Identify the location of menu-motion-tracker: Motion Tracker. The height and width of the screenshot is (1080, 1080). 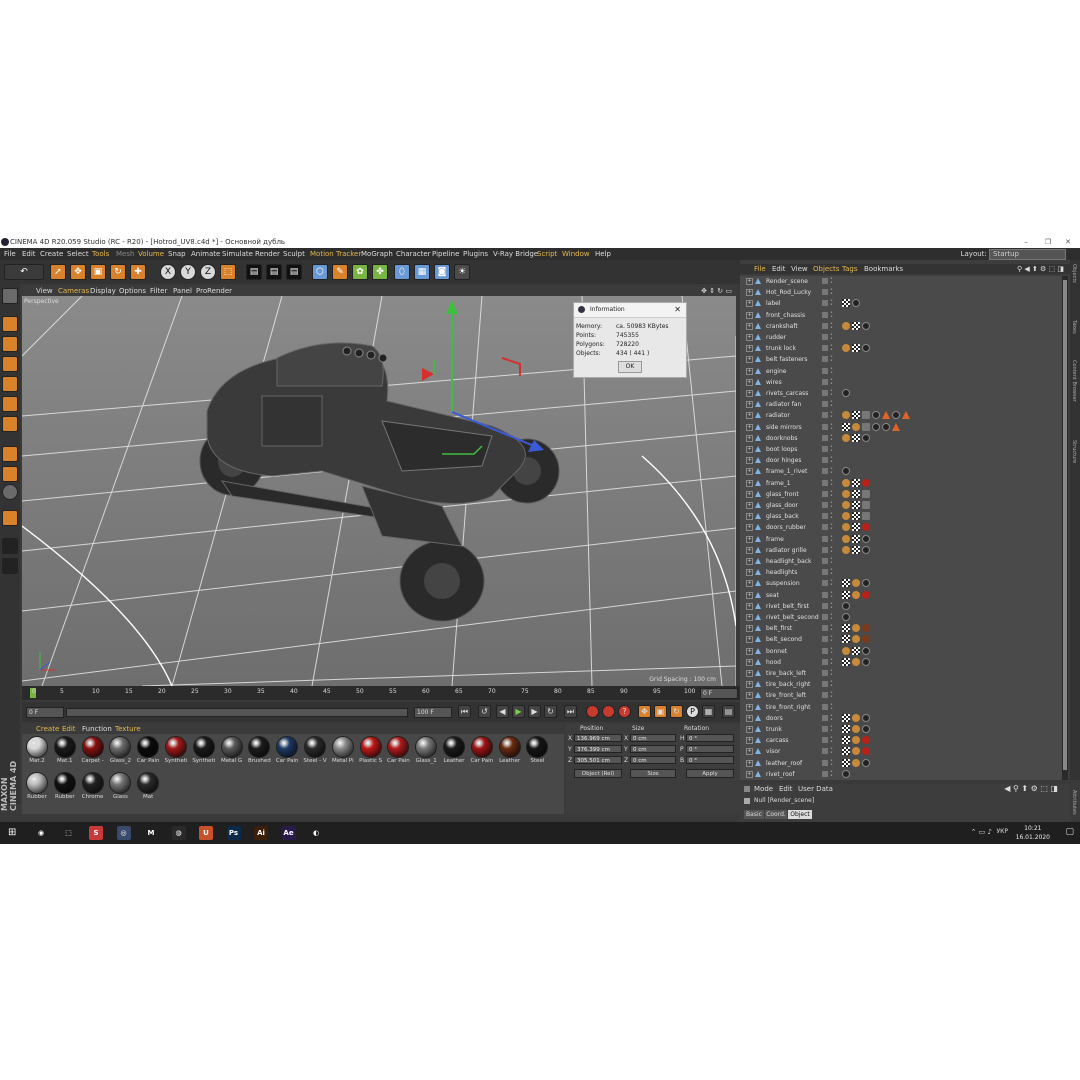
(335, 254).